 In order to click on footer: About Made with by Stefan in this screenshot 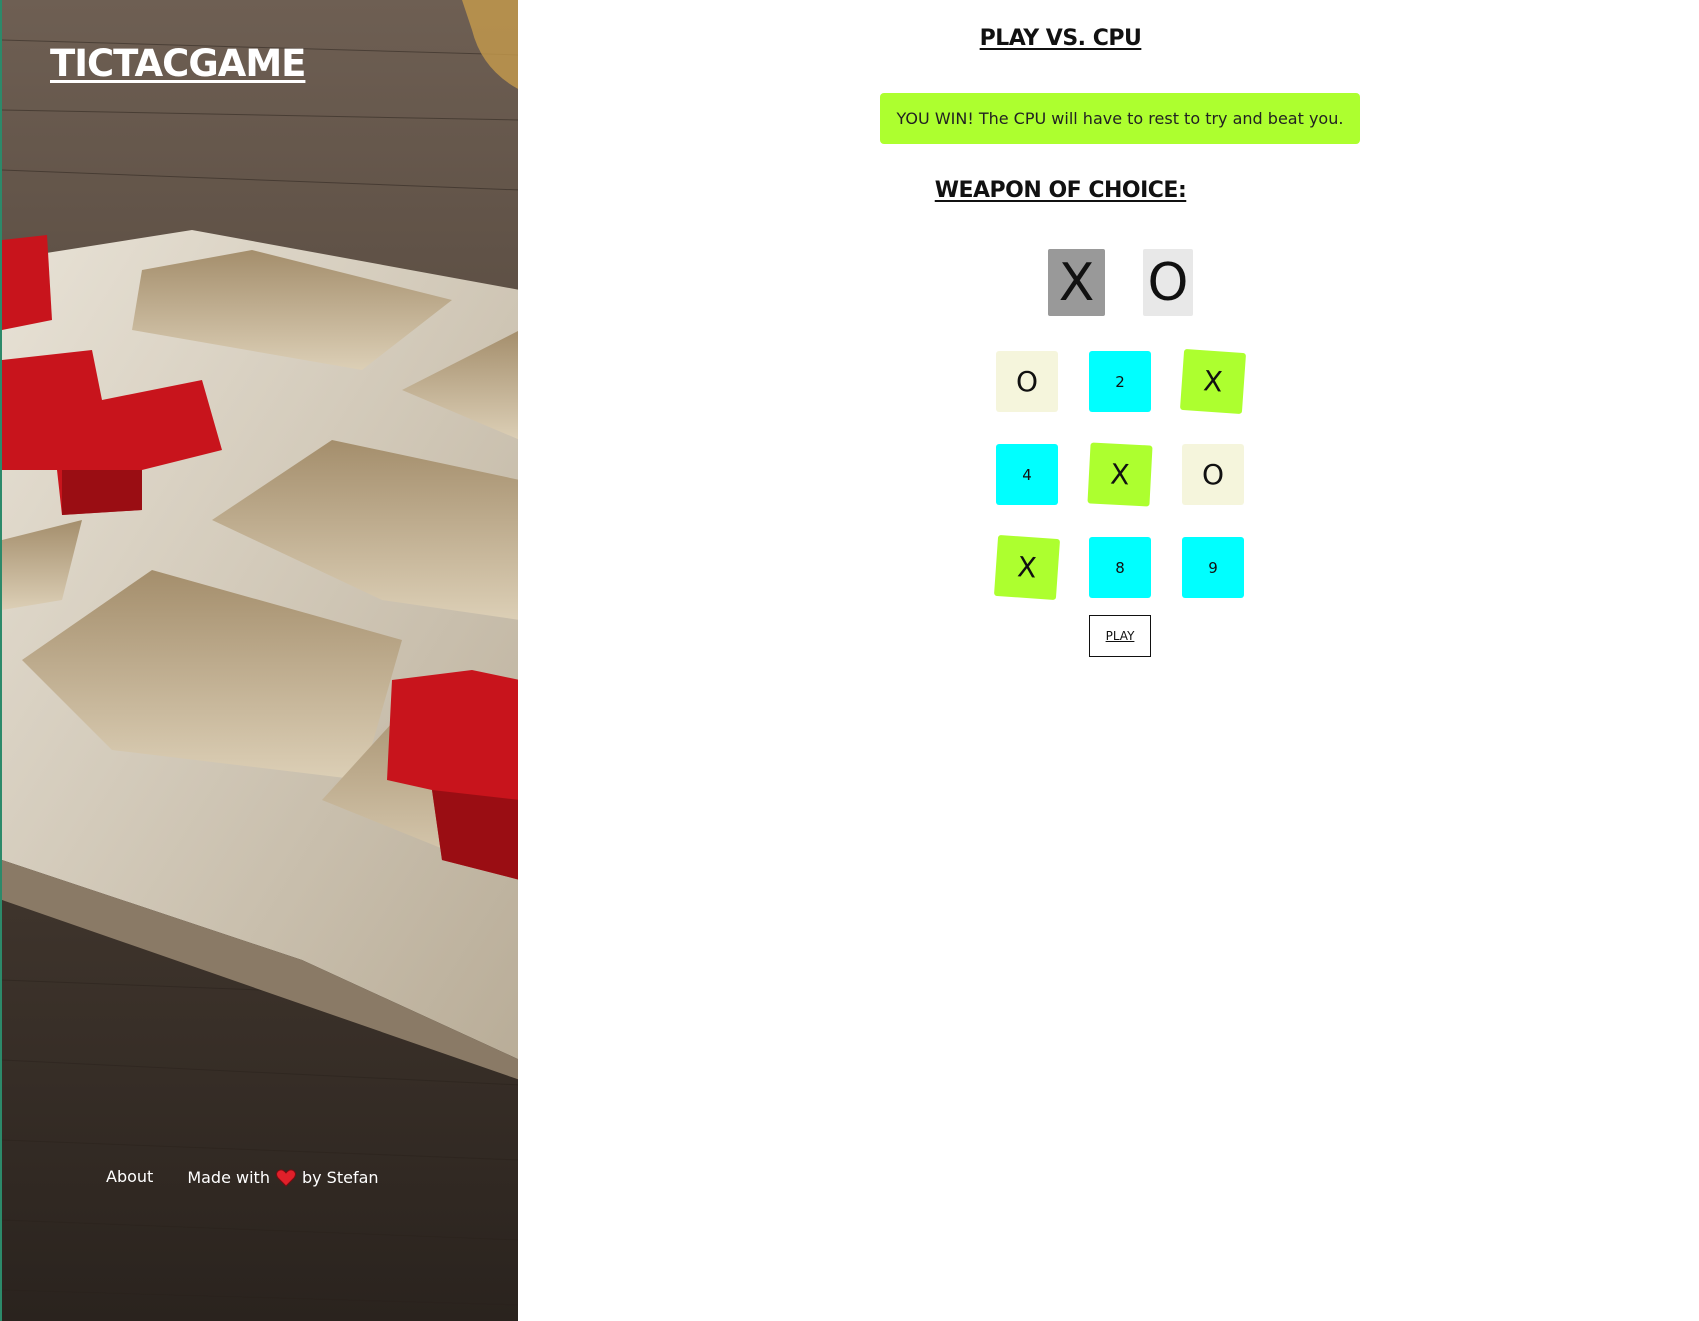, I will do `click(242, 1176)`.